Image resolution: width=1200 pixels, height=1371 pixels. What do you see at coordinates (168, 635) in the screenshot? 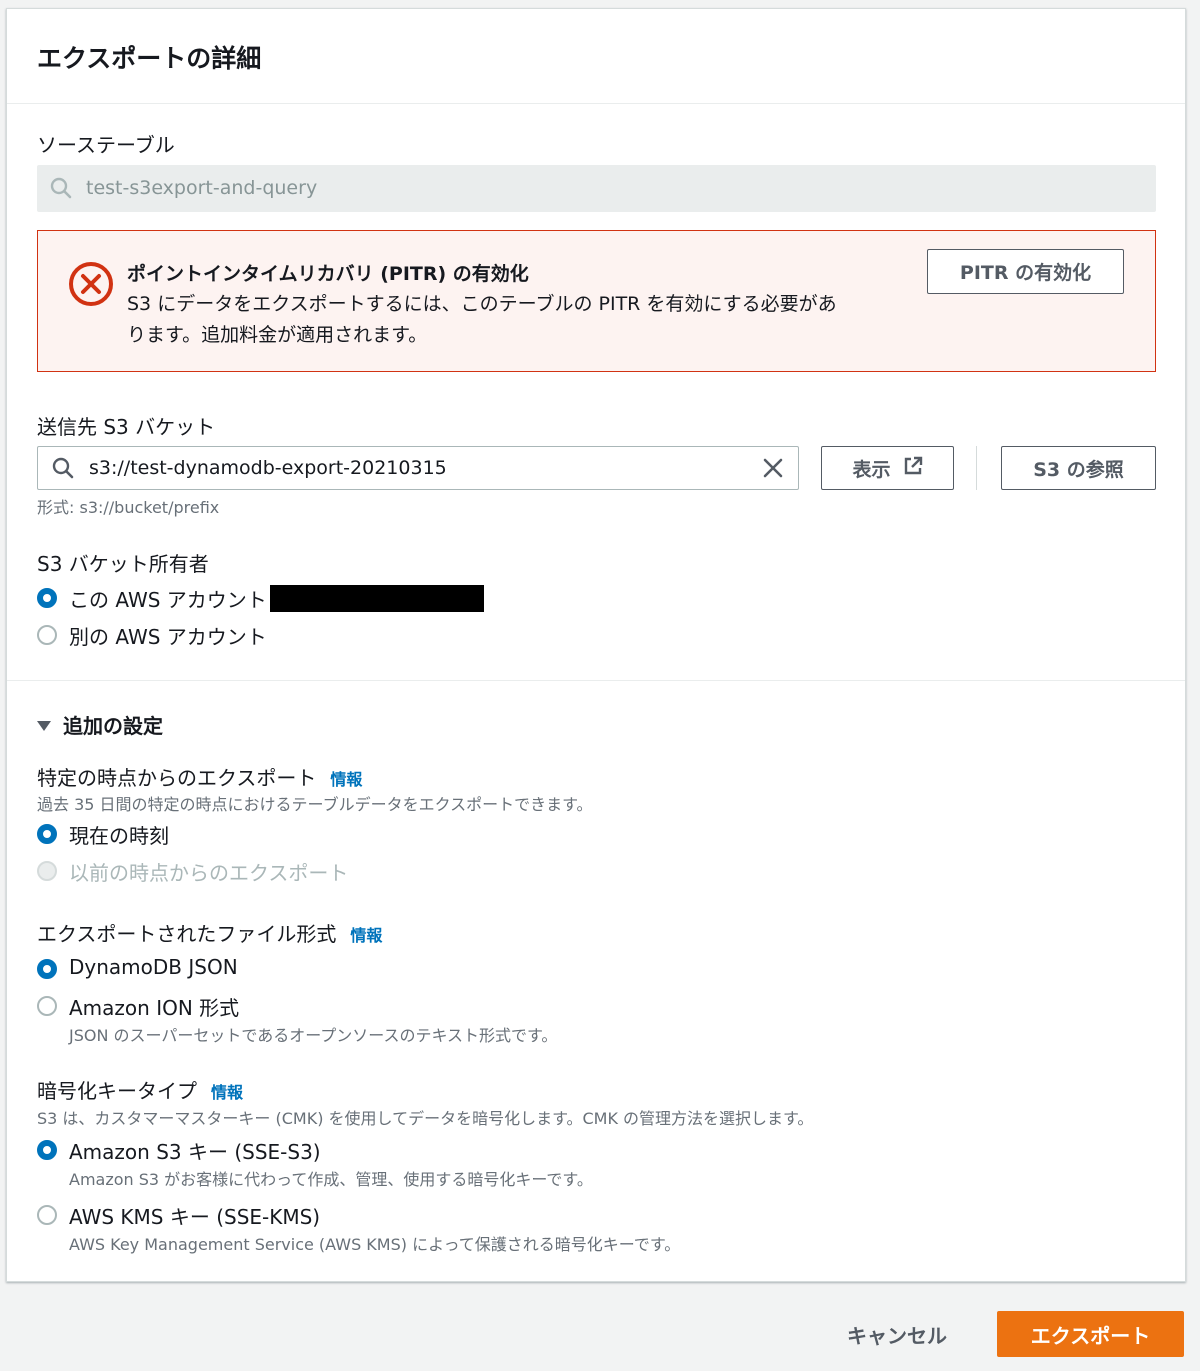
I see `other-account-label: 別の AWS アカウント` at bounding box center [168, 635].